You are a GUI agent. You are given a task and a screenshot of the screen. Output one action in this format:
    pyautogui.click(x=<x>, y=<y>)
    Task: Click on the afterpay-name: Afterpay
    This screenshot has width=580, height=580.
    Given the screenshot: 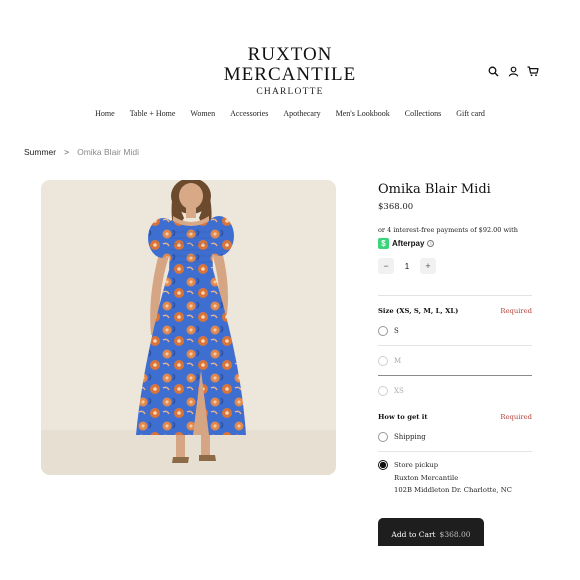 What is the action you would take?
    pyautogui.click(x=408, y=243)
    